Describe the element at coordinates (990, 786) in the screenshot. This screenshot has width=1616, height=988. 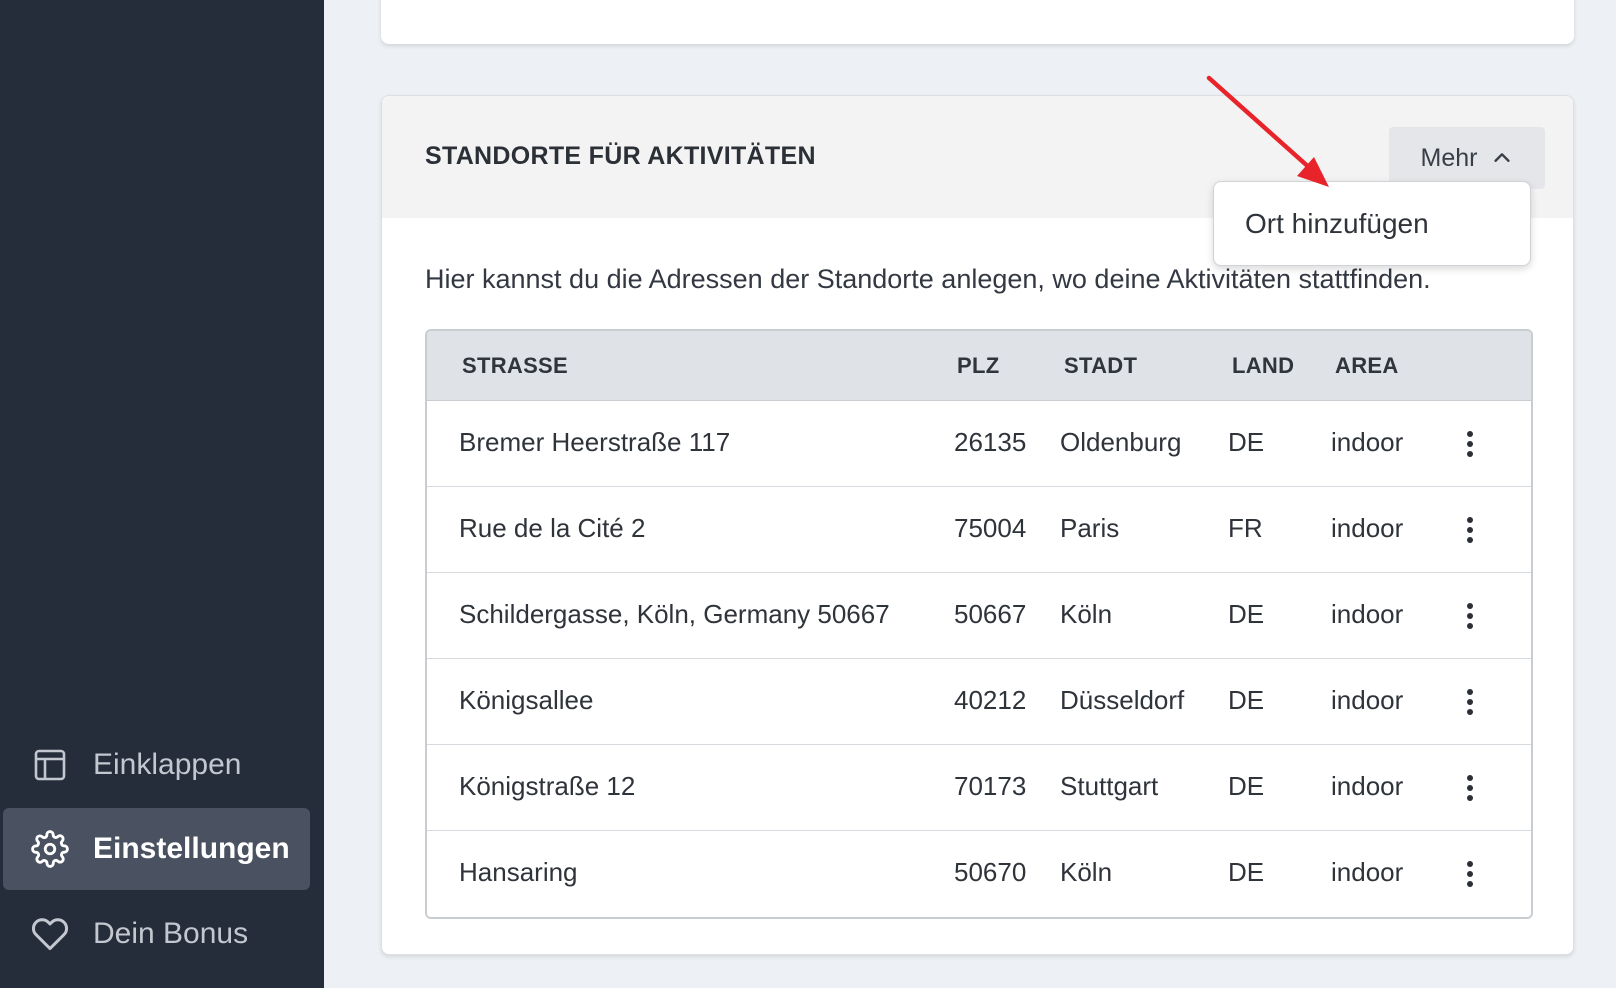
I see `cell-plz: 70173` at that location.